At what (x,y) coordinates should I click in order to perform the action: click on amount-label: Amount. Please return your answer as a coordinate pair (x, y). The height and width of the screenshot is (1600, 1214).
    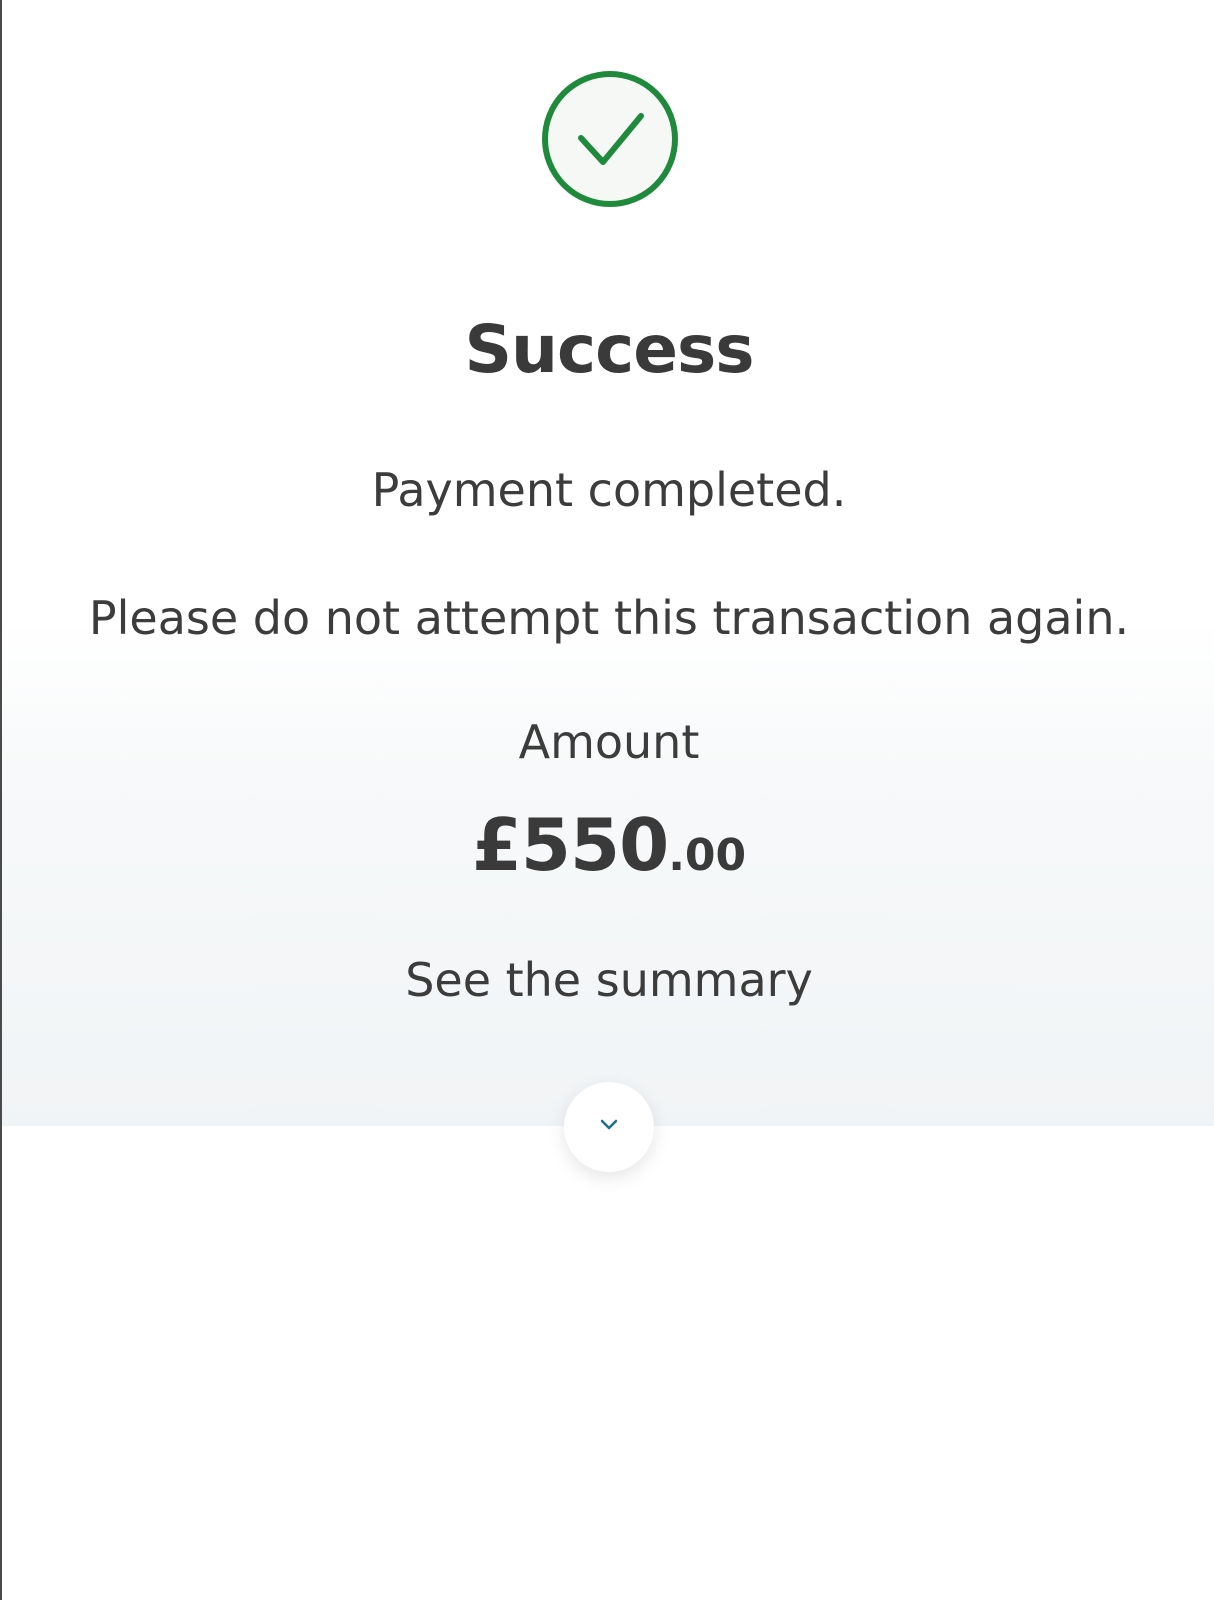
    Looking at the image, I should click on (609, 742).